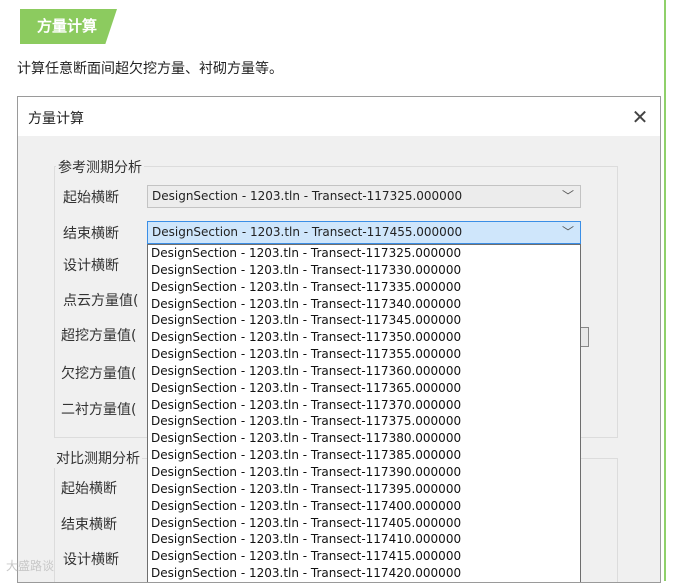  I want to click on end-section-label: 结束横断, so click(91, 234).